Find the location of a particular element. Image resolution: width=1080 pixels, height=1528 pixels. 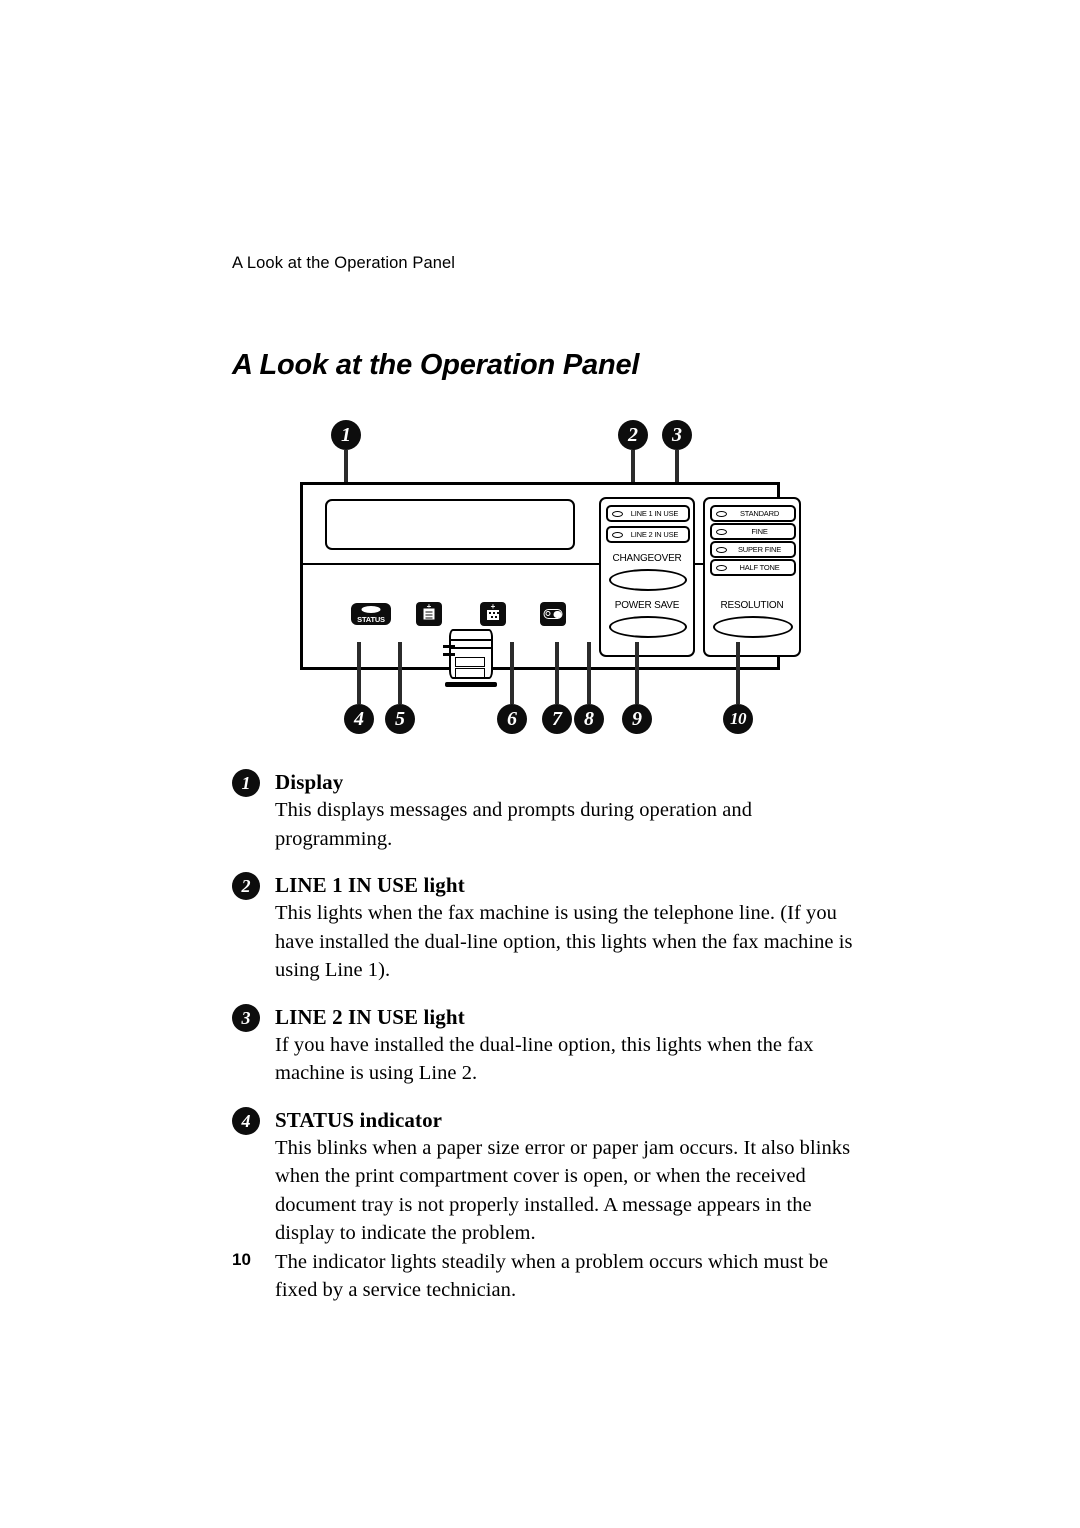

power-save-button is located at coordinates (648, 627).